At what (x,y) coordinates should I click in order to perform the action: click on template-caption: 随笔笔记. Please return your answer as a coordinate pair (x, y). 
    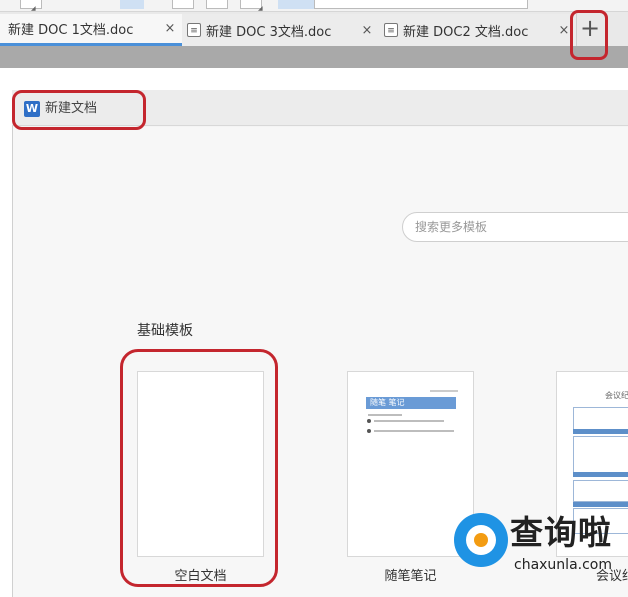
    Looking at the image, I should click on (410, 576).